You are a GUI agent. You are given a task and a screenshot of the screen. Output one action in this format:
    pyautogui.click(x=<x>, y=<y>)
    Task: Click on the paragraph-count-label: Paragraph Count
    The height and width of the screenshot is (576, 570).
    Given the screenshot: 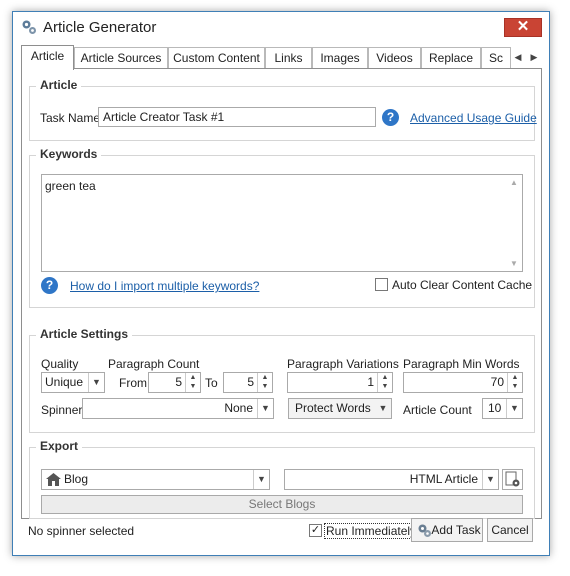 What is the action you would take?
    pyautogui.click(x=154, y=364)
    